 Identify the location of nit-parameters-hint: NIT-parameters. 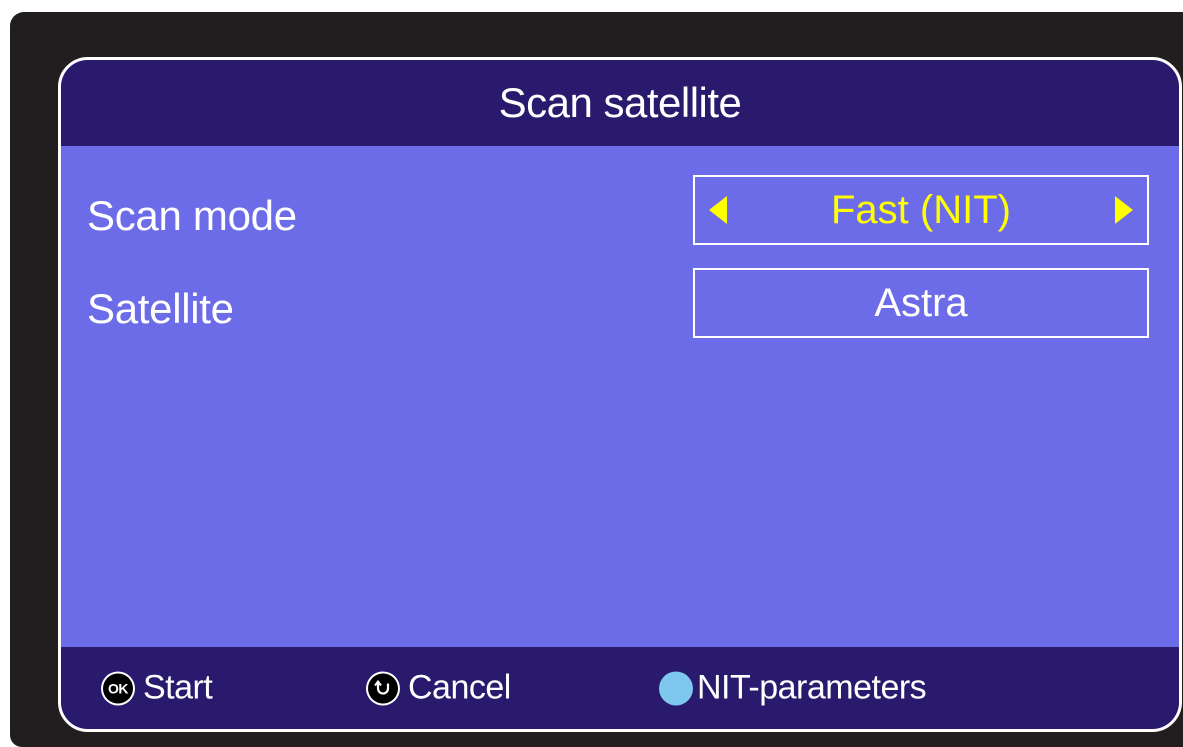
(793, 688).